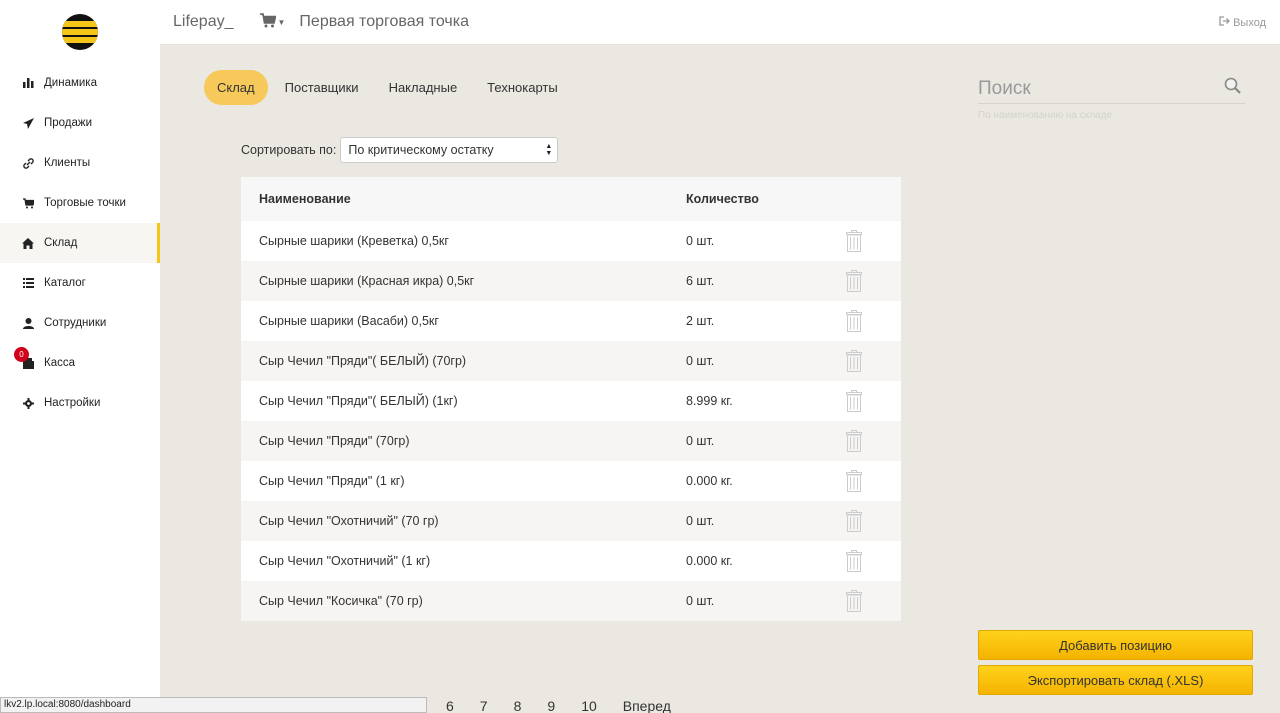  Describe the element at coordinates (358, 401) in the screenshot. I see `item-name: Сыр Чечил "Пряди"( БЕЛЫЙ) (1кг)` at that location.